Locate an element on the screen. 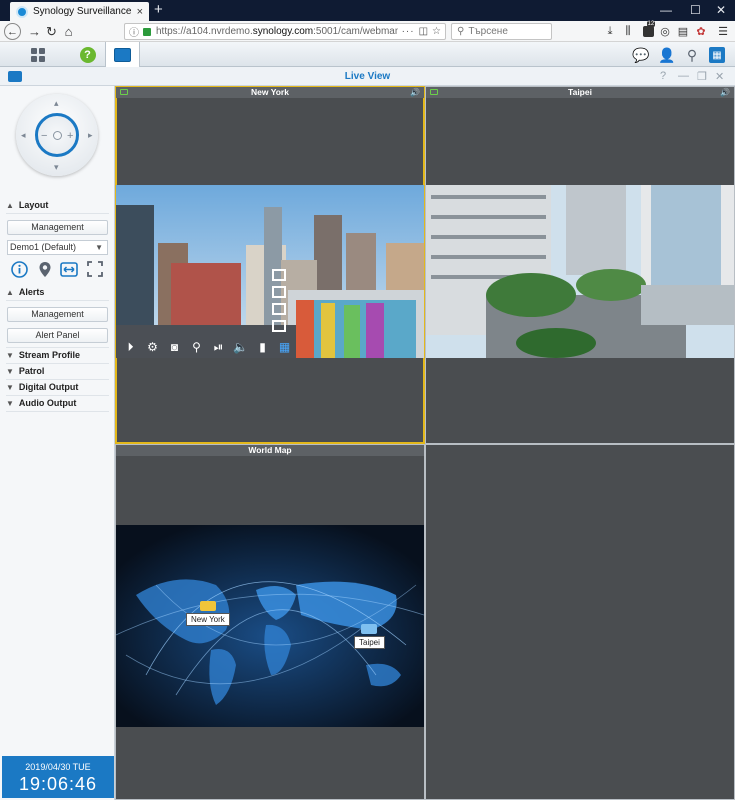  alerts-management-button: Management is located at coordinates (57, 314).